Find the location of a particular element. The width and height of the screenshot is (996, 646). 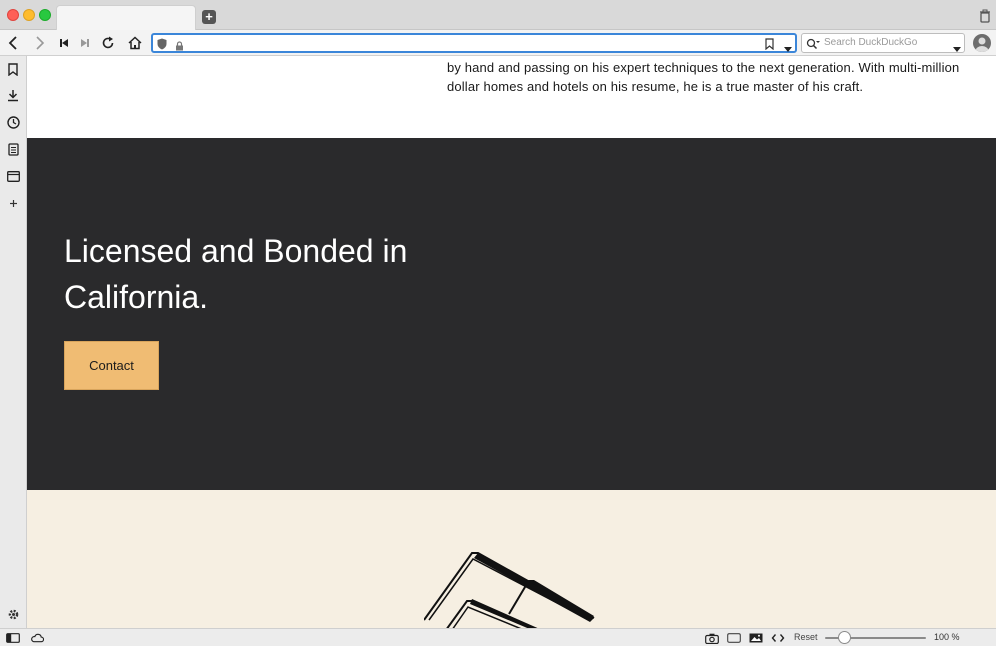

new-tab-button: + is located at coordinates (209, 17).